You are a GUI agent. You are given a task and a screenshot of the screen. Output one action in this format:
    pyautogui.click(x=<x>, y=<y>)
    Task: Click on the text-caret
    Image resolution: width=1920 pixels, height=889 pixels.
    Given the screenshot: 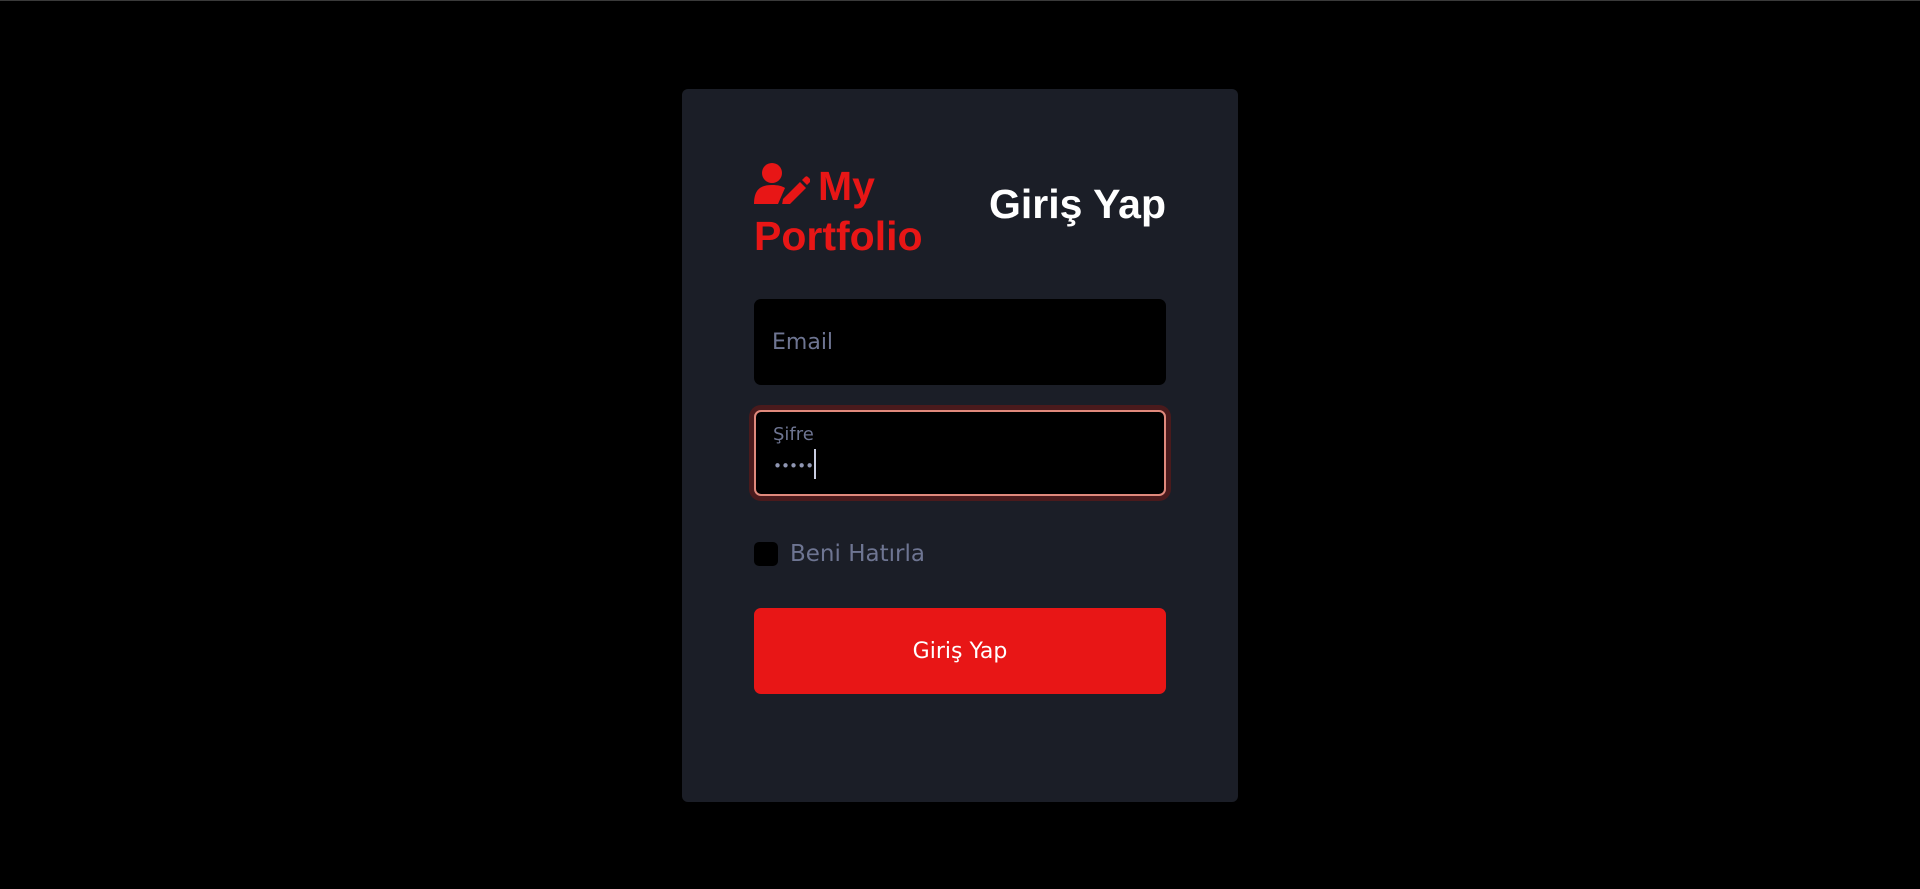 What is the action you would take?
    pyautogui.click(x=815, y=464)
    